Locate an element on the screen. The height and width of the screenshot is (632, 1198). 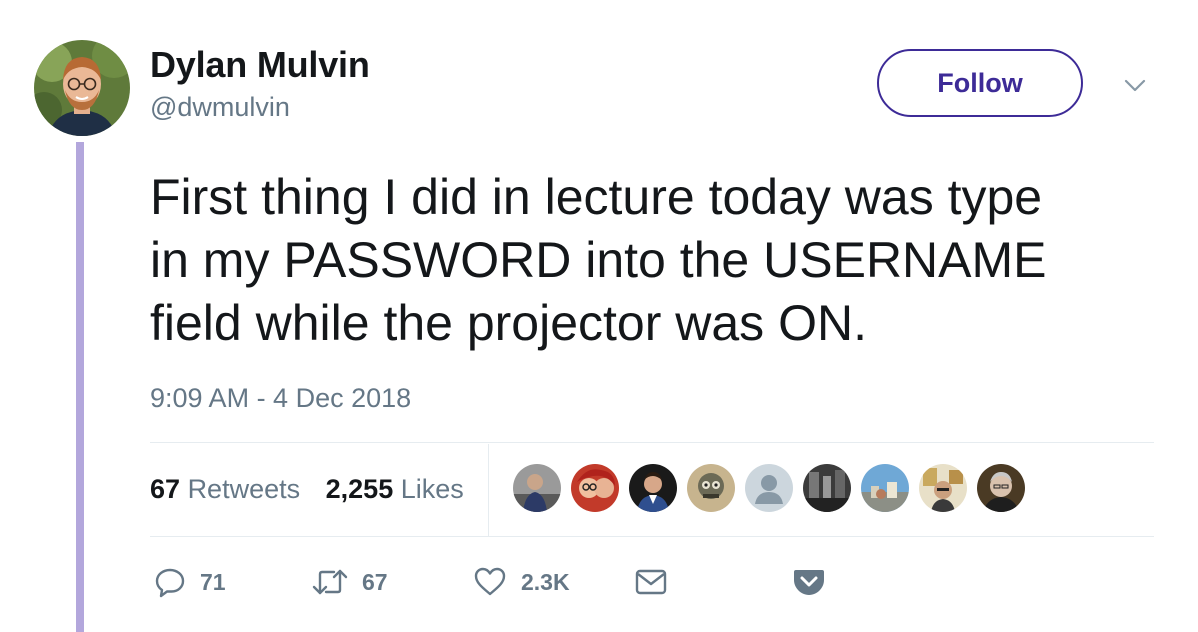
reply-icon is located at coordinates (170, 583).